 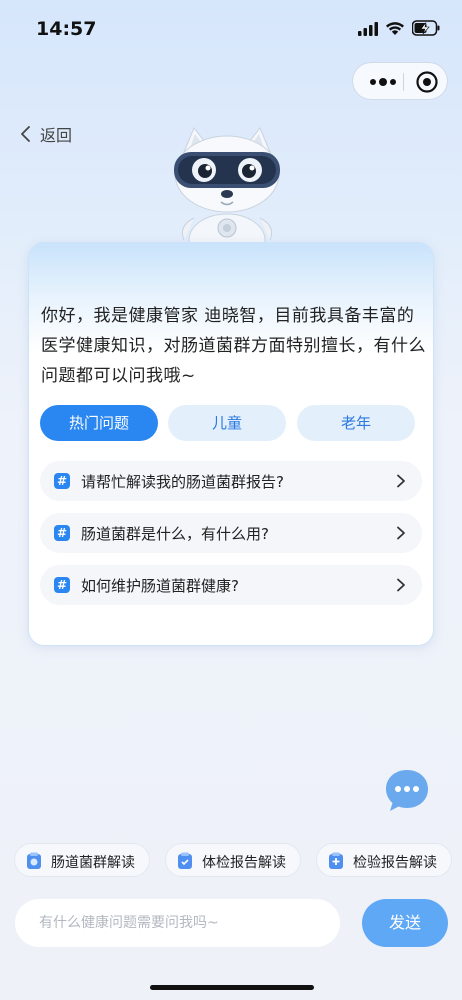 I want to click on status-time: 14:57, so click(x=66, y=29).